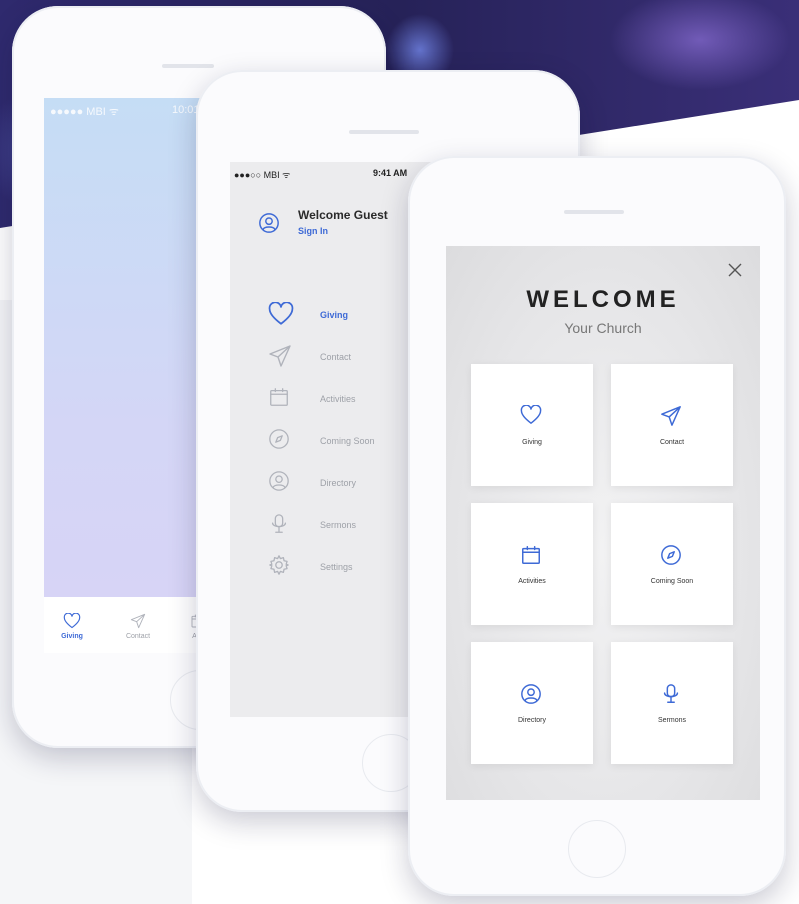 The height and width of the screenshot is (904, 799). I want to click on status-time: 9:41 AM, so click(390, 173).